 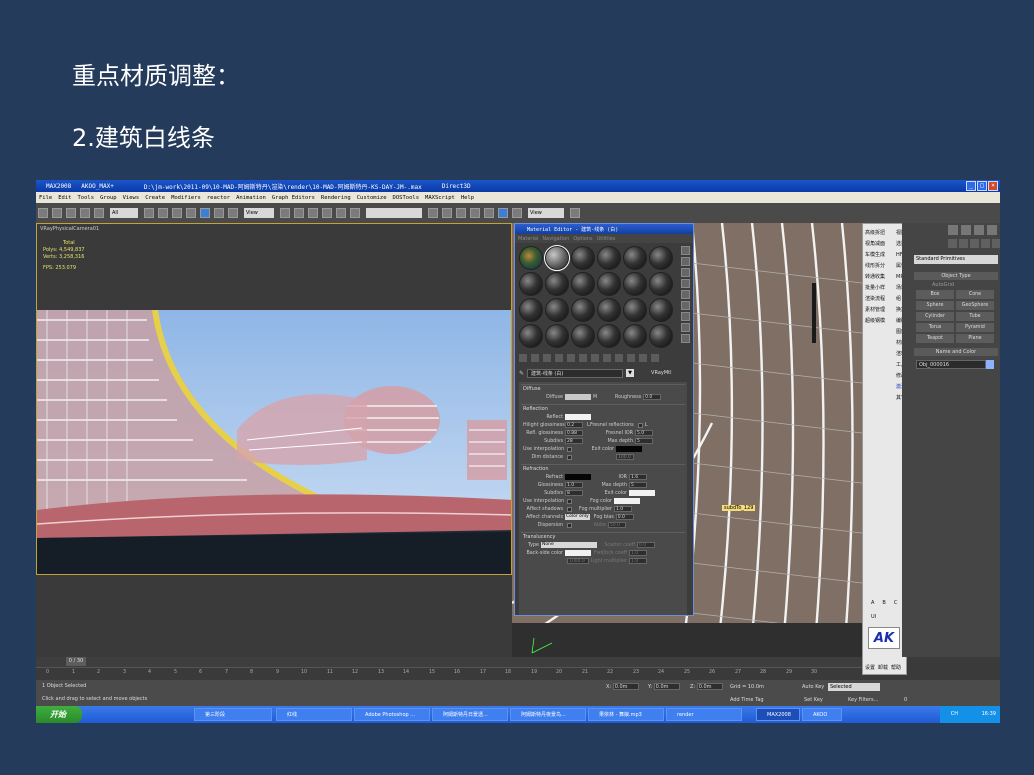 I want to click on window-crossing-icon, so click(x=191, y=213).